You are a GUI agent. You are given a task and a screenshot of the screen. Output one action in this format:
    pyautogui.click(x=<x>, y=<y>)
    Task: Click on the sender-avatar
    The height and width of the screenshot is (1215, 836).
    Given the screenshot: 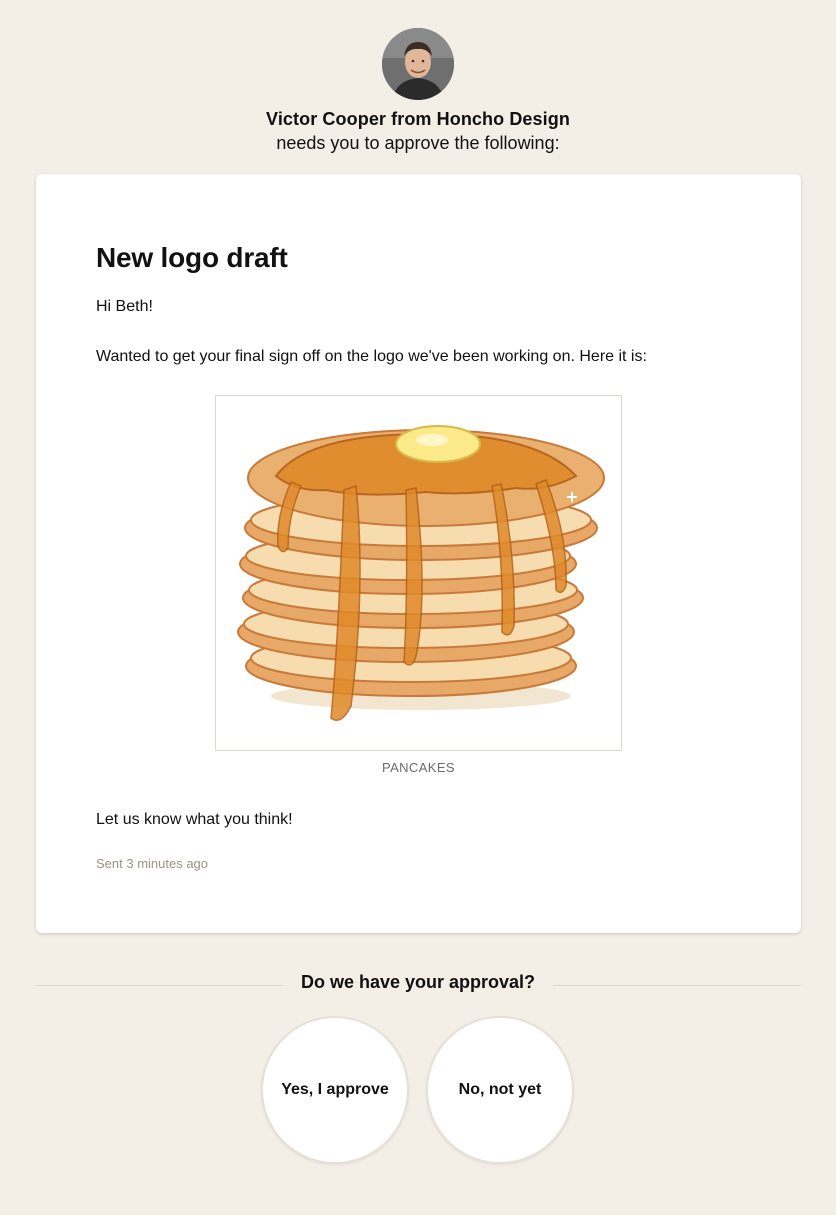 What is the action you would take?
    pyautogui.click(x=418, y=64)
    